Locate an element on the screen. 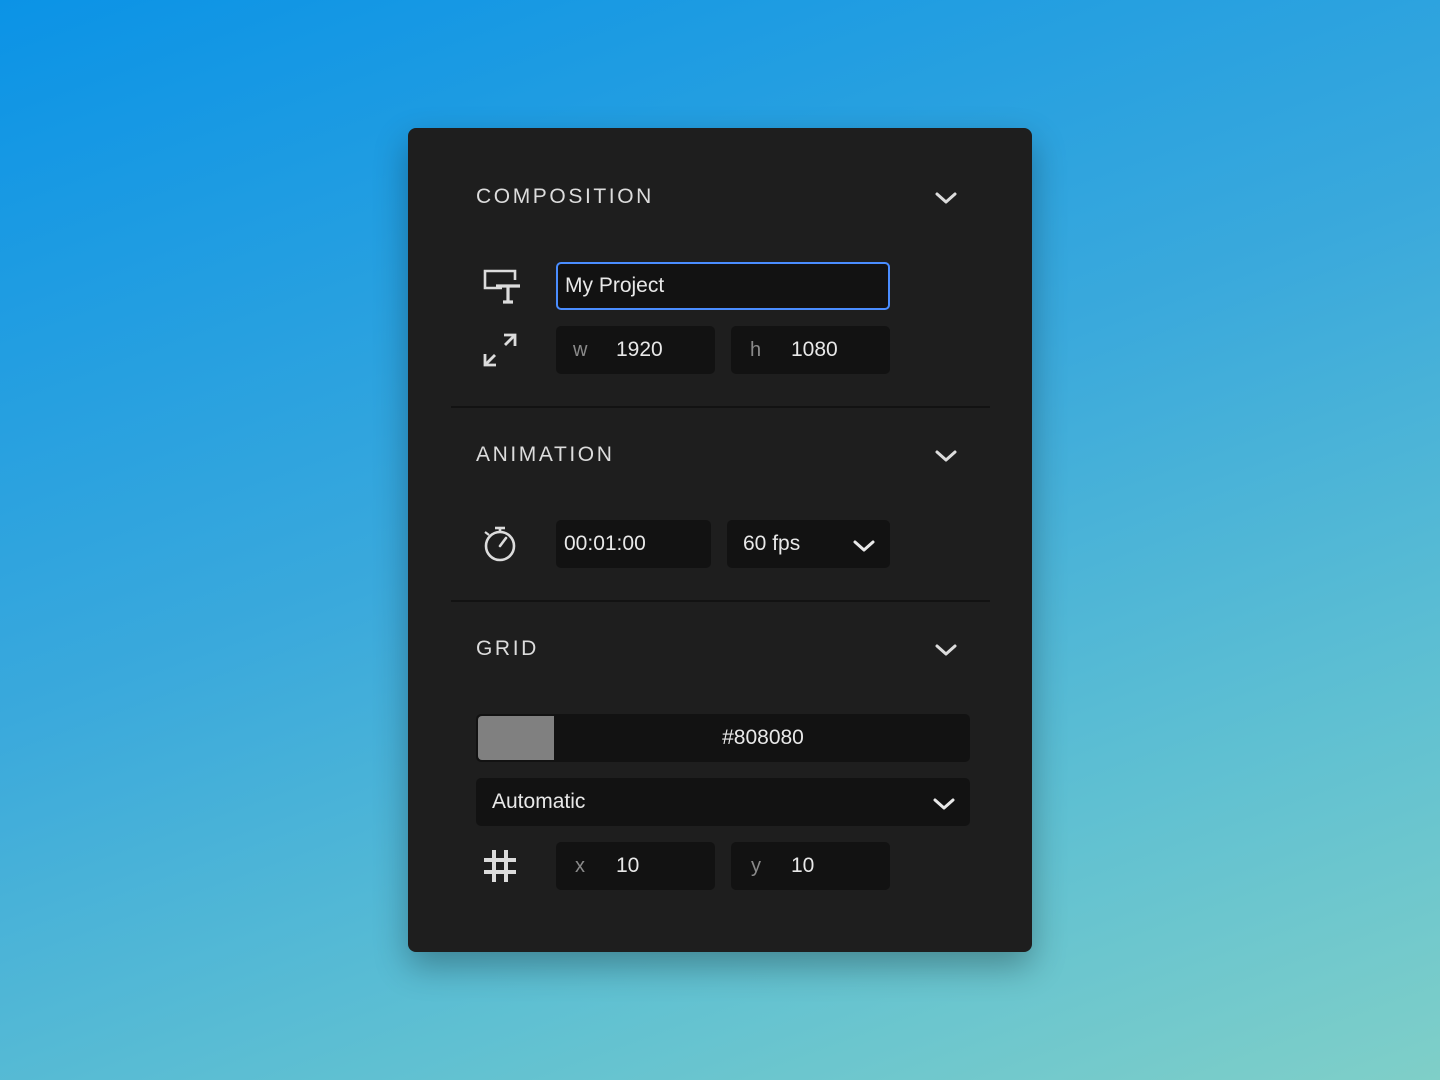 This screenshot has width=1440, height=1080. height-field: h 1080 is located at coordinates (810, 350).